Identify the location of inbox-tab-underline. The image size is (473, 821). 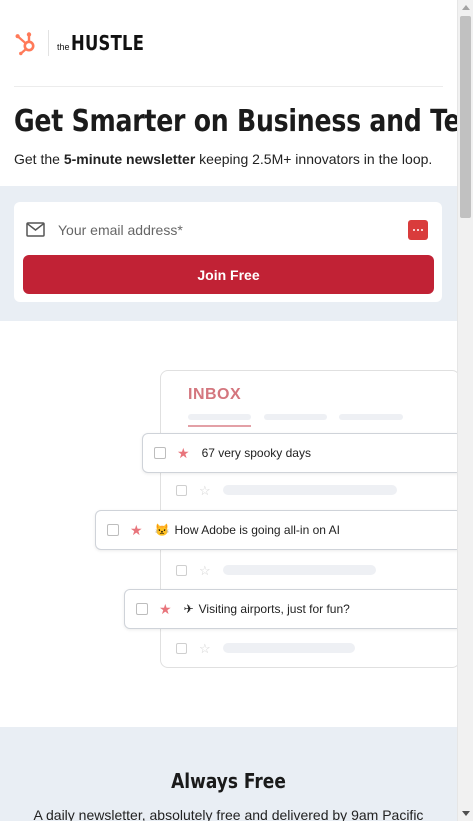
(219, 426).